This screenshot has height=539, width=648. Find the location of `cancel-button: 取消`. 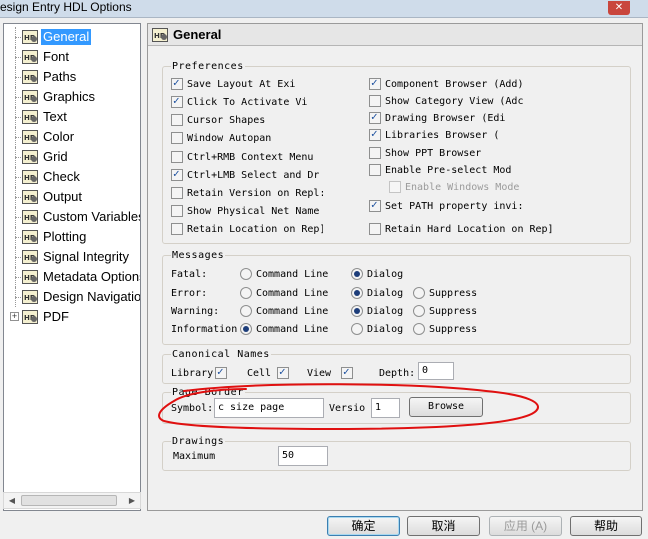

cancel-button: 取消 is located at coordinates (443, 526).